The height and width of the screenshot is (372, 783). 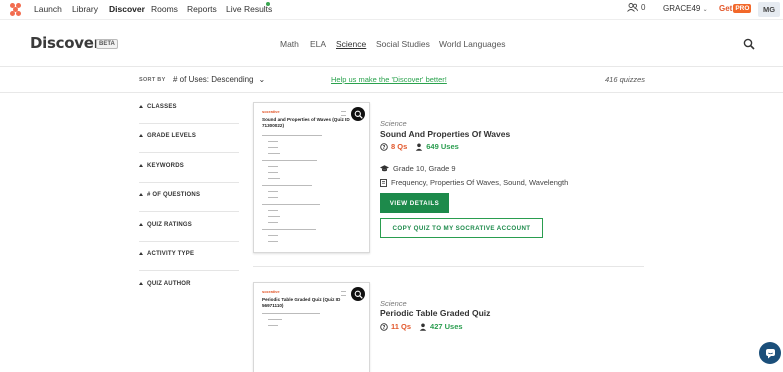 I want to click on quiz-title: Periodic Table Graded Quiz, so click(x=435, y=313).